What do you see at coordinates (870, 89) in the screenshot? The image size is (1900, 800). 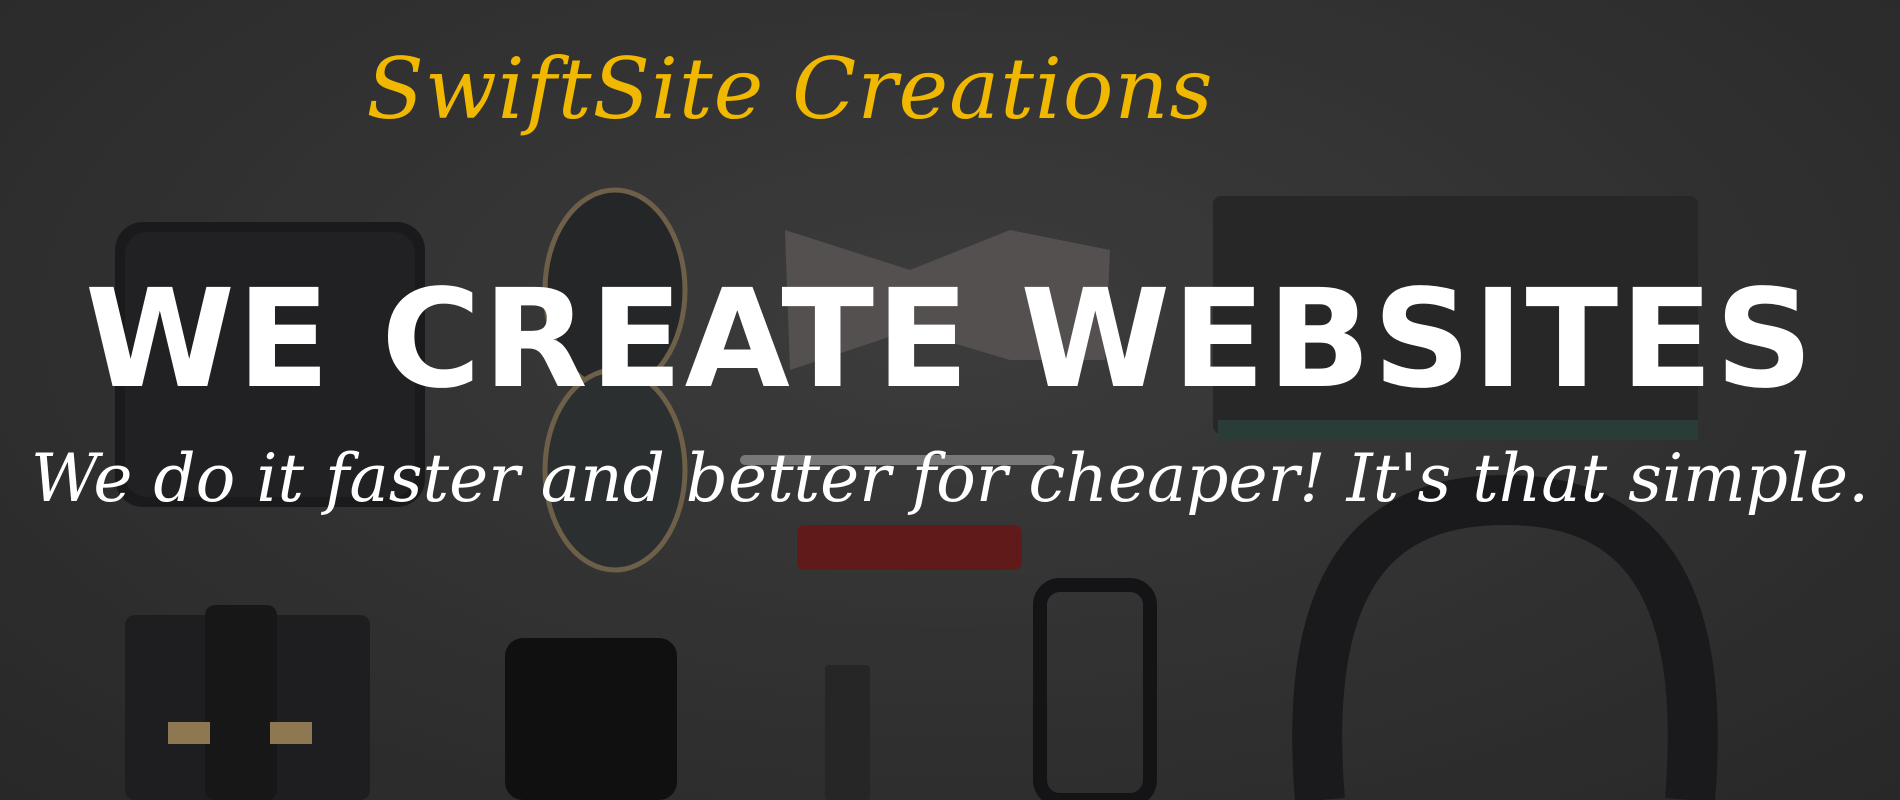 I see `brand-logo: SwiftSite Creations` at bounding box center [870, 89].